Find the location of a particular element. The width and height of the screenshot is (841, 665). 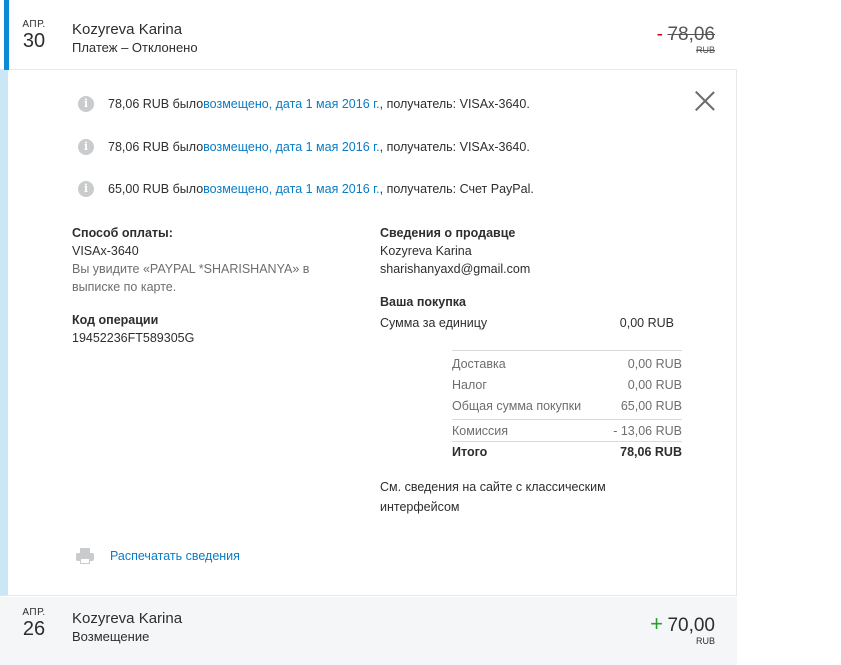

unit-price-row: Сумма за единицу 0,00 RUB is located at coordinates (527, 324).